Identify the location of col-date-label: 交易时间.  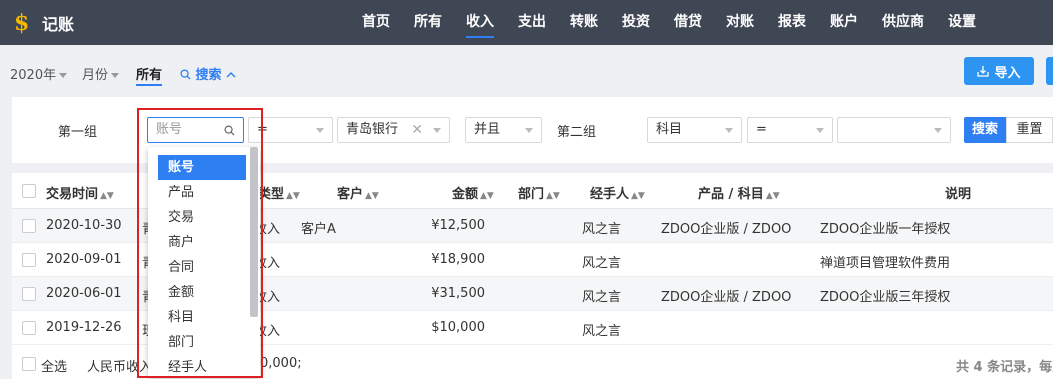
(72, 194).